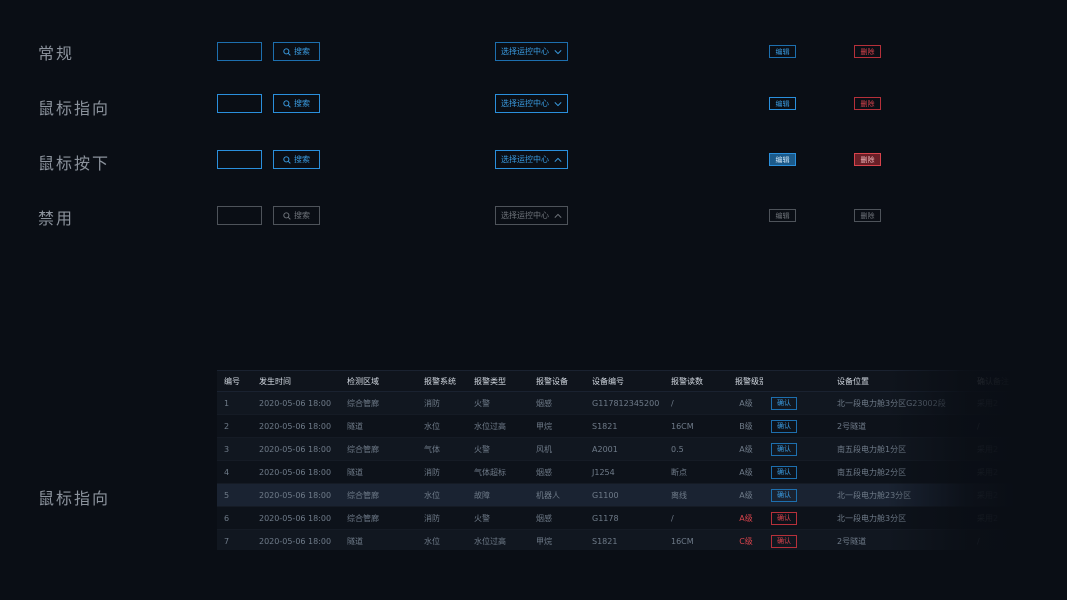  What do you see at coordinates (234, 449) in the screenshot?
I see `cell-id: 3` at bounding box center [234, 449].